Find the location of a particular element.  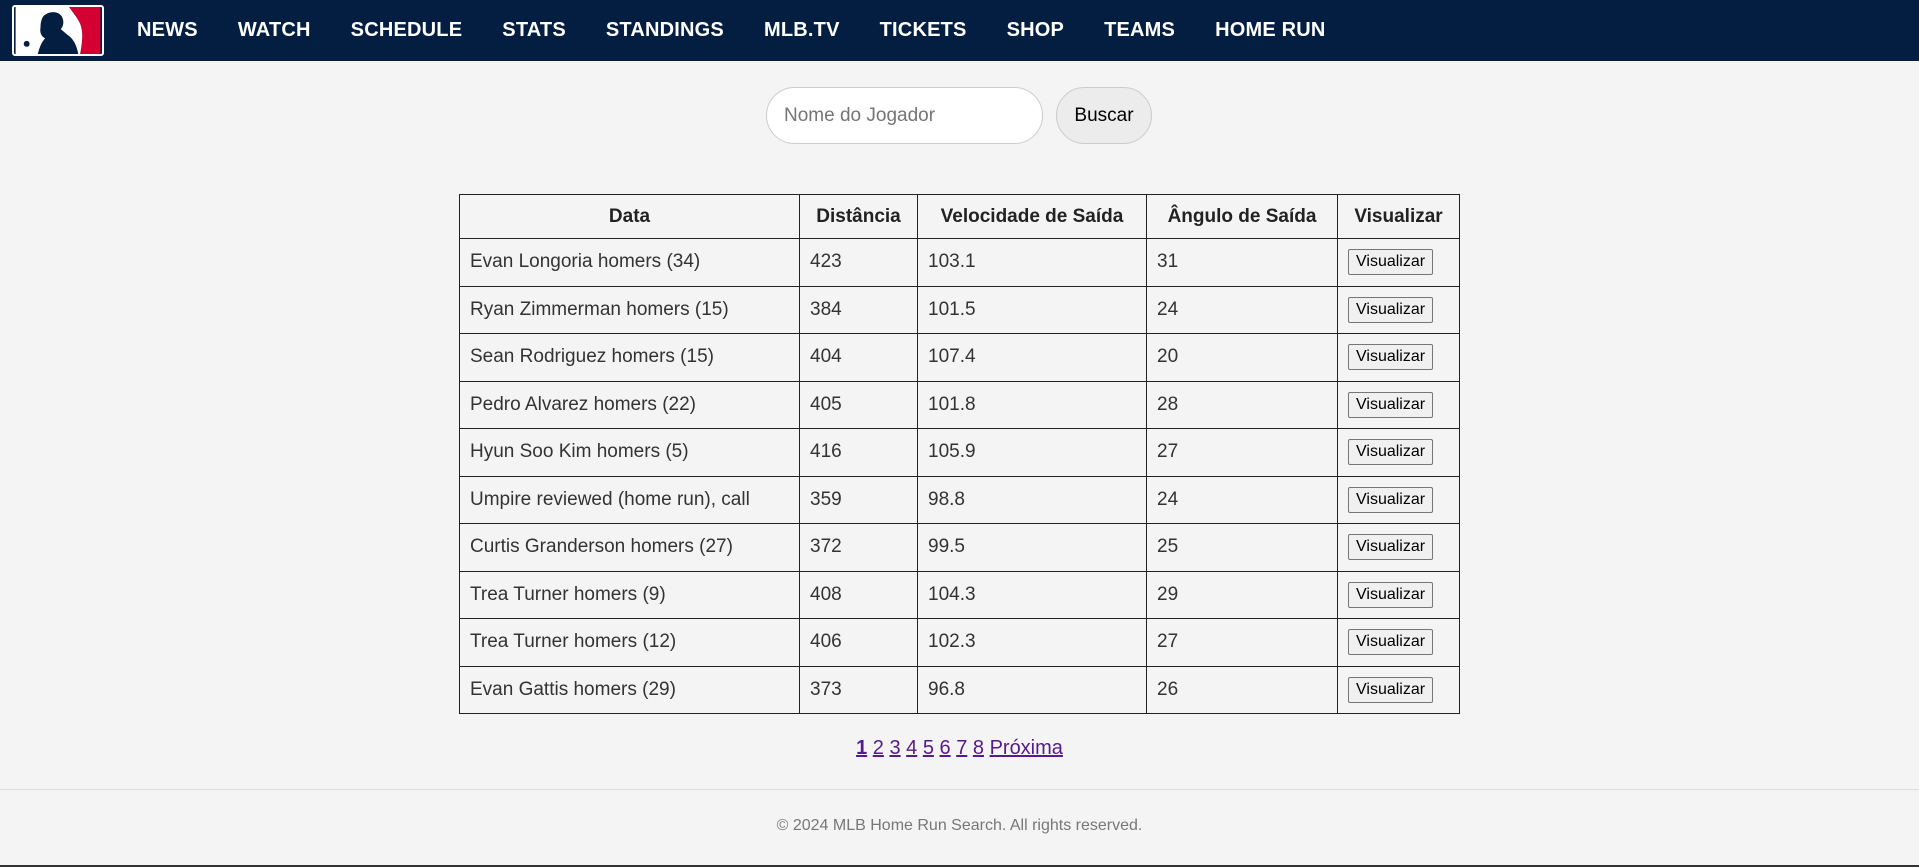

nav-watch: WATCH is located at coordinates (274, 30).